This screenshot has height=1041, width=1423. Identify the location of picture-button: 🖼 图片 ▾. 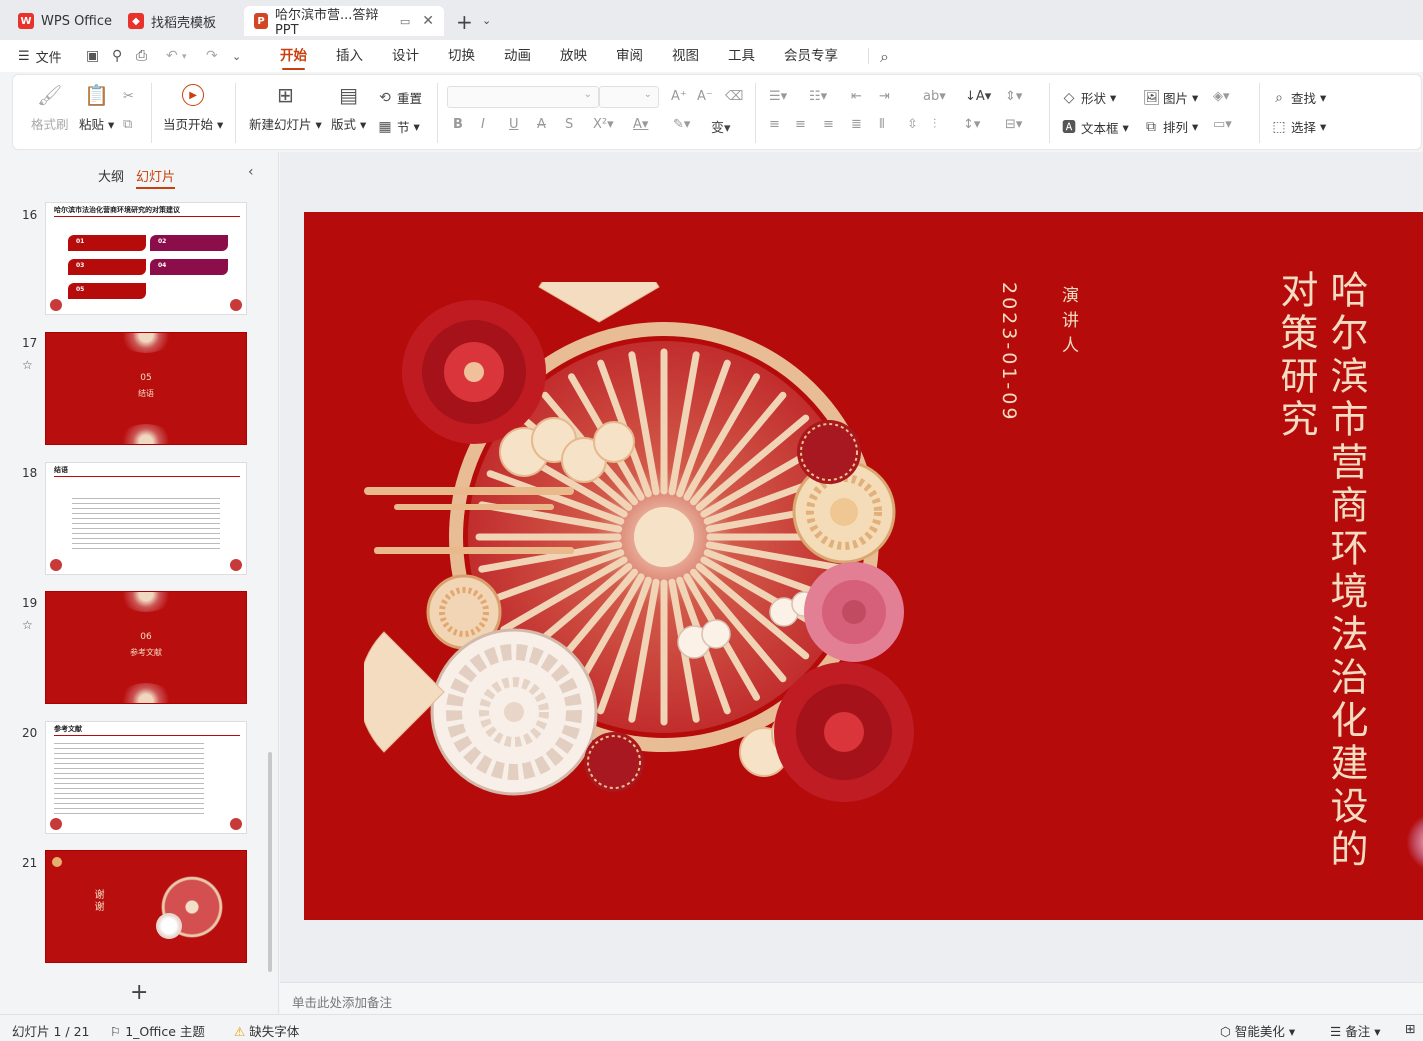
(1170, 97).